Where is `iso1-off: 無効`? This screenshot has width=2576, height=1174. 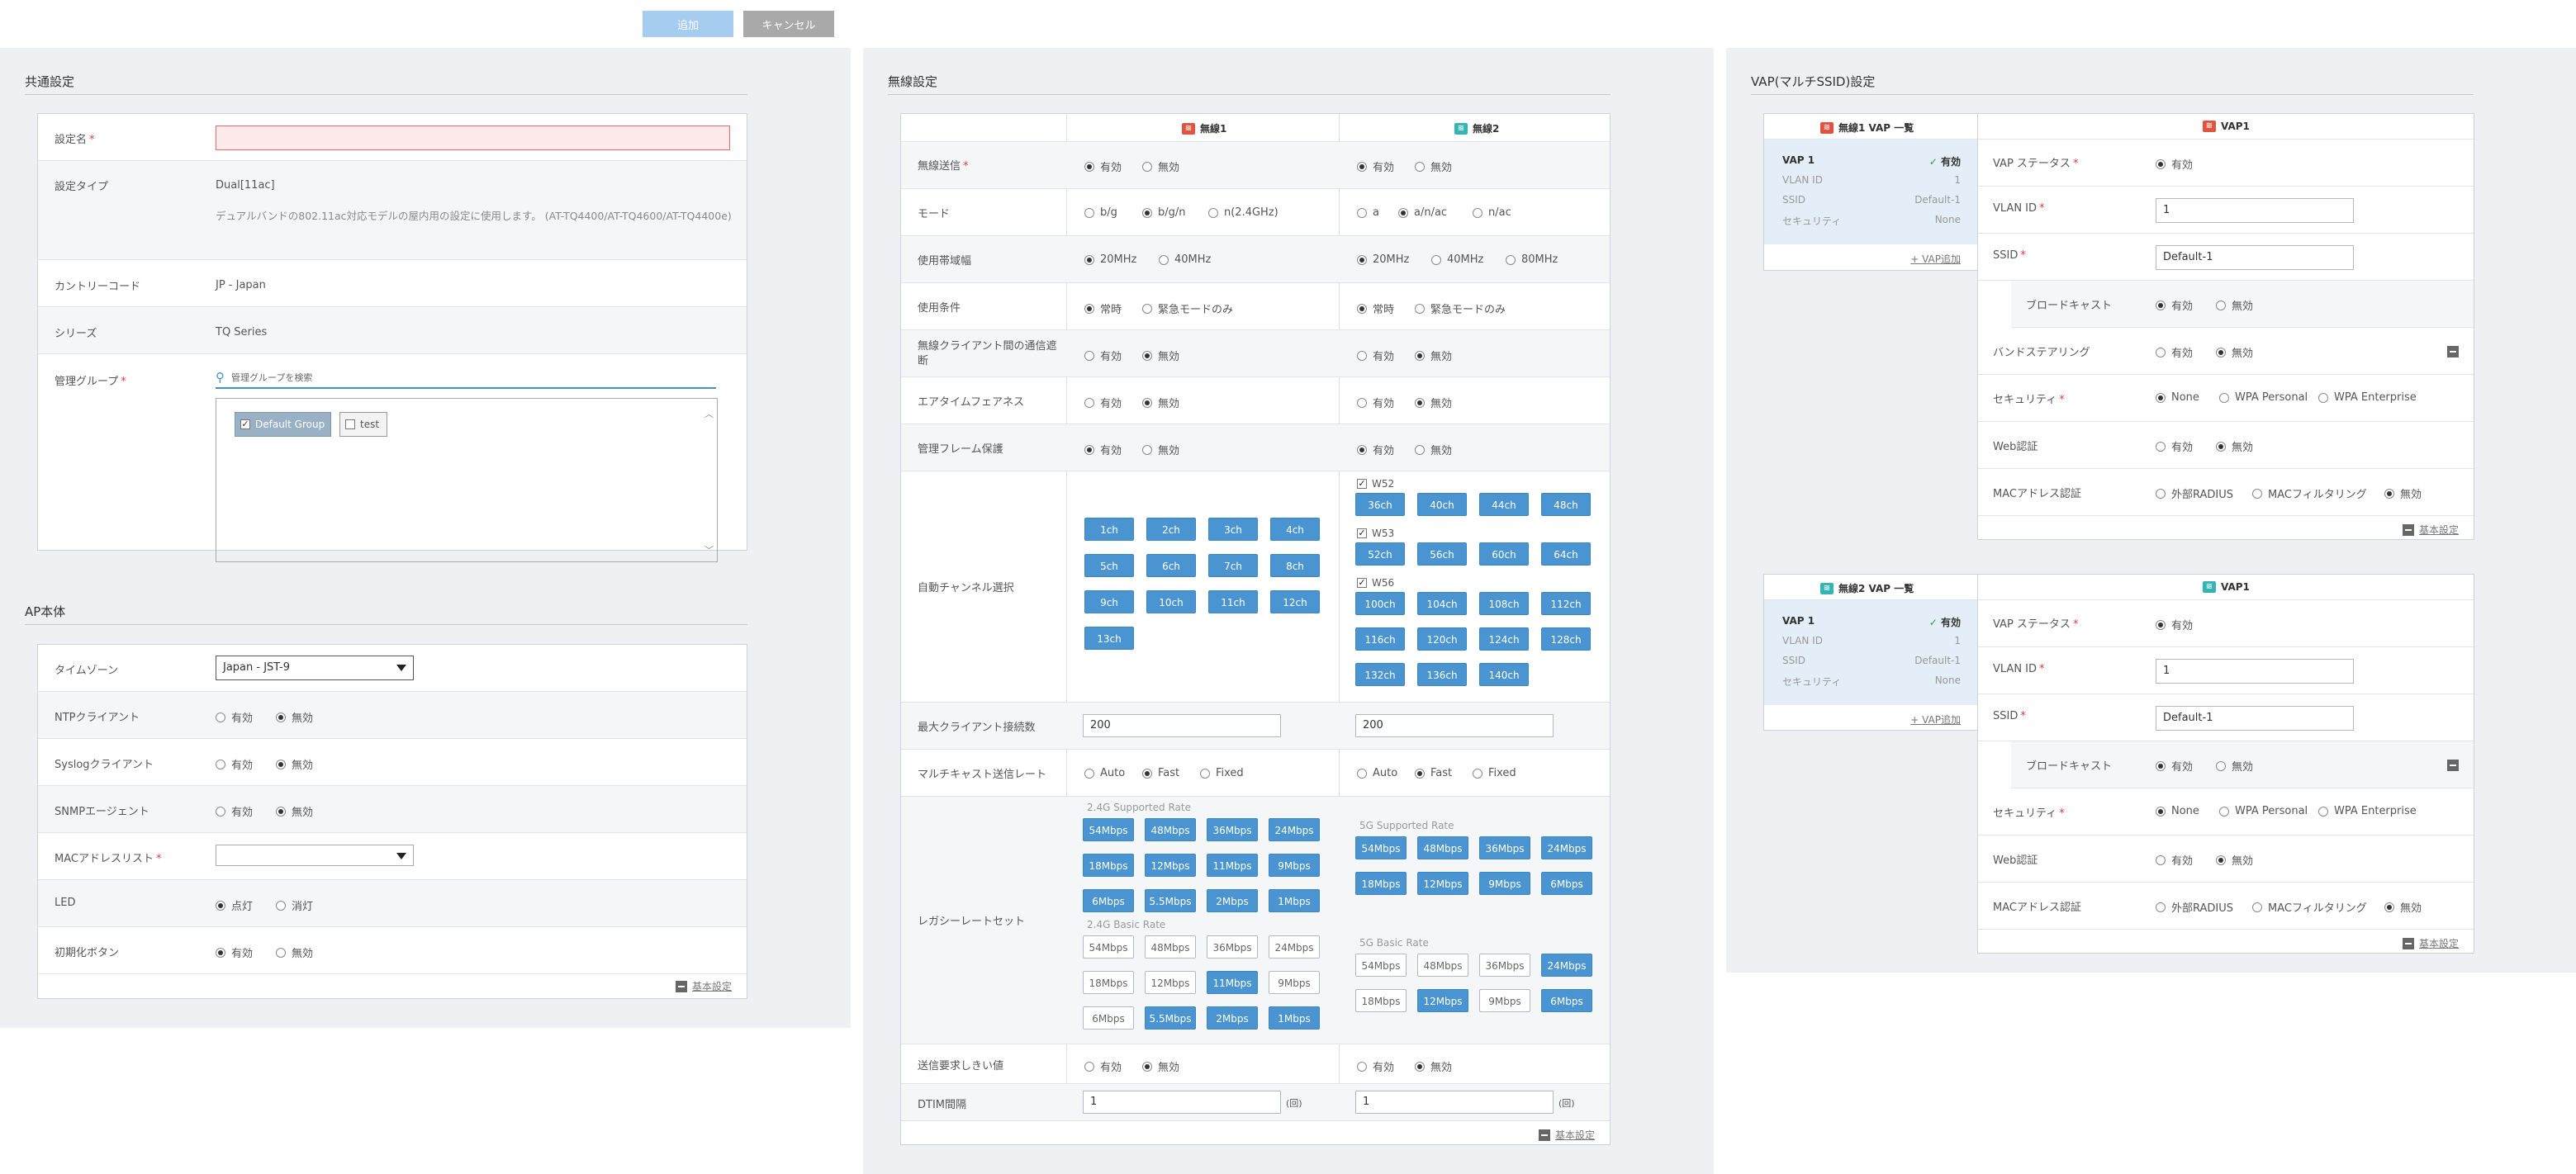
iso1-off: 無効 is located at coordinates (1160, 355).